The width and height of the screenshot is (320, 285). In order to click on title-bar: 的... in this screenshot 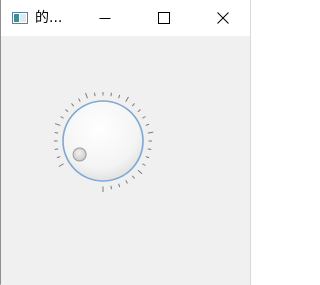, I will do `click(125, 18)`.